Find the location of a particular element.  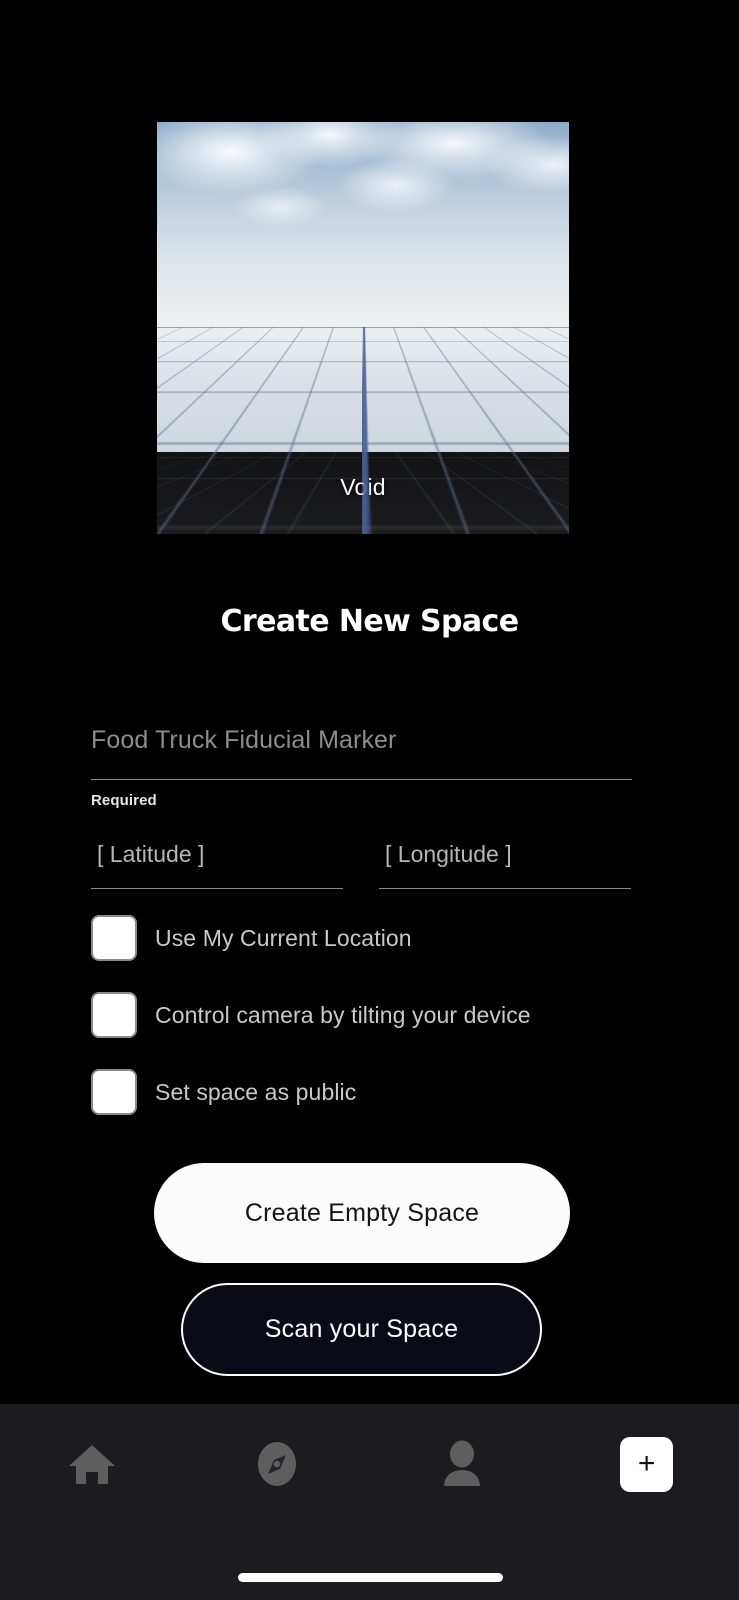

preview-label: Void is located at coordinates (363, 487).